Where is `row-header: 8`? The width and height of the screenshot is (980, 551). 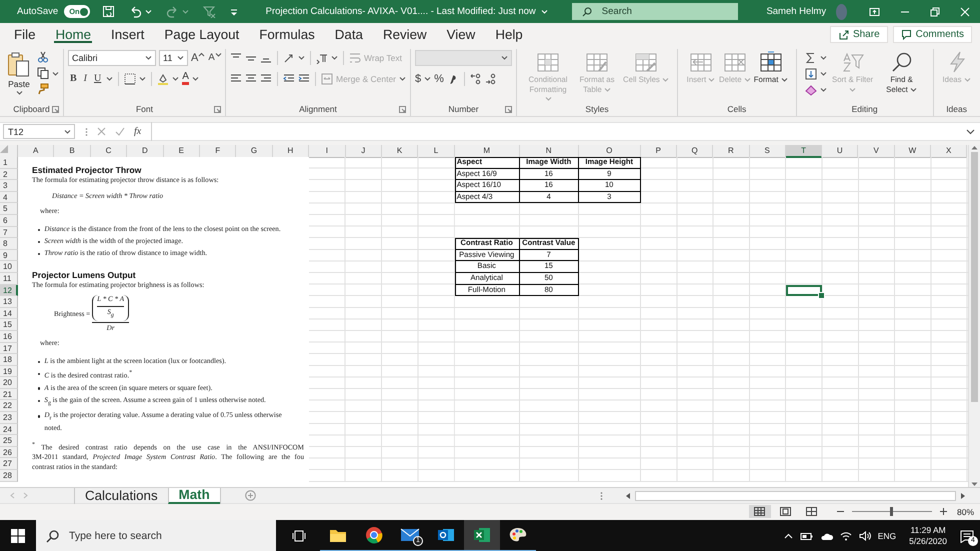
row-header: 8 is located at coordinates (9, 244).